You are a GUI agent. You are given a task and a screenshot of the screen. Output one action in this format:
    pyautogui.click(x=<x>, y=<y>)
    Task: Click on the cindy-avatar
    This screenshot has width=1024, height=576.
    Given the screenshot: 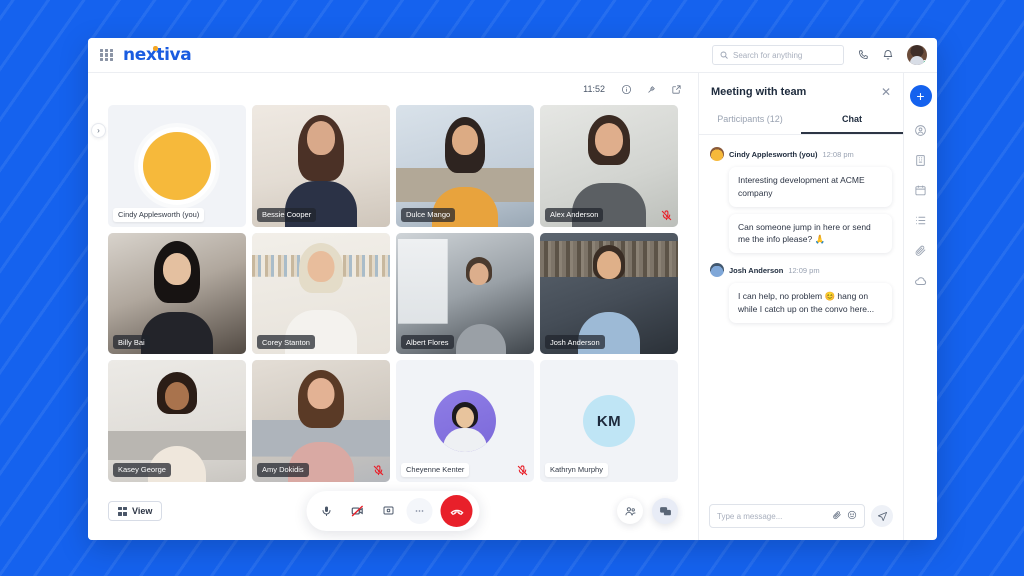 What is the action you would take?
    pyautogui.click(x=717, y=154)
    